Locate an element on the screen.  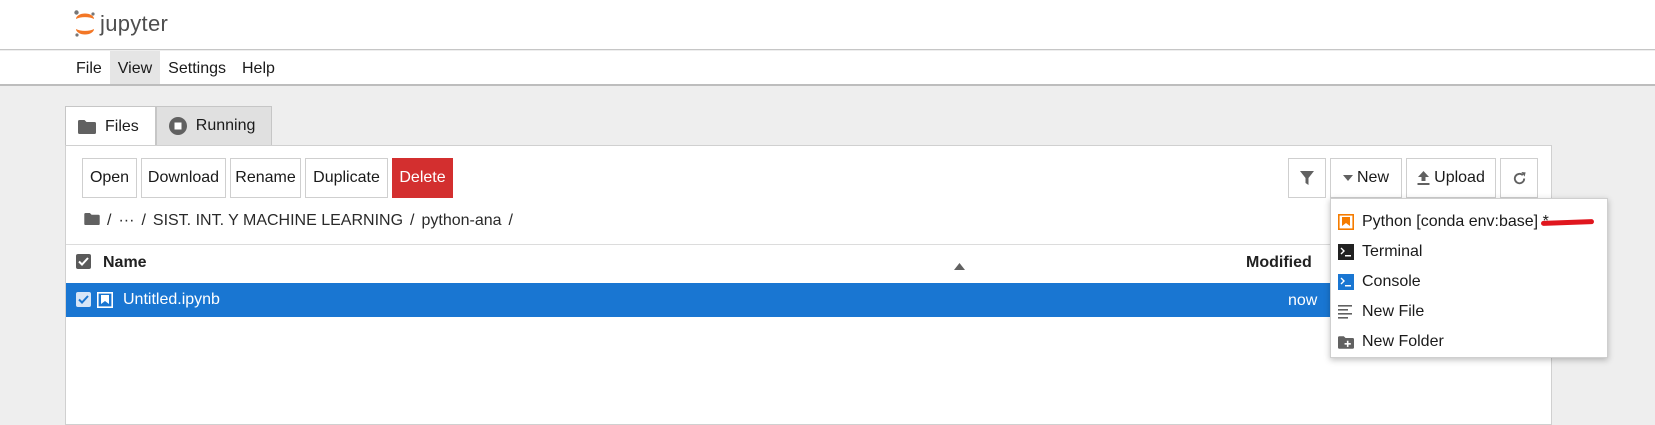
new-file-label: New File is located at coordinates (1393, 311).